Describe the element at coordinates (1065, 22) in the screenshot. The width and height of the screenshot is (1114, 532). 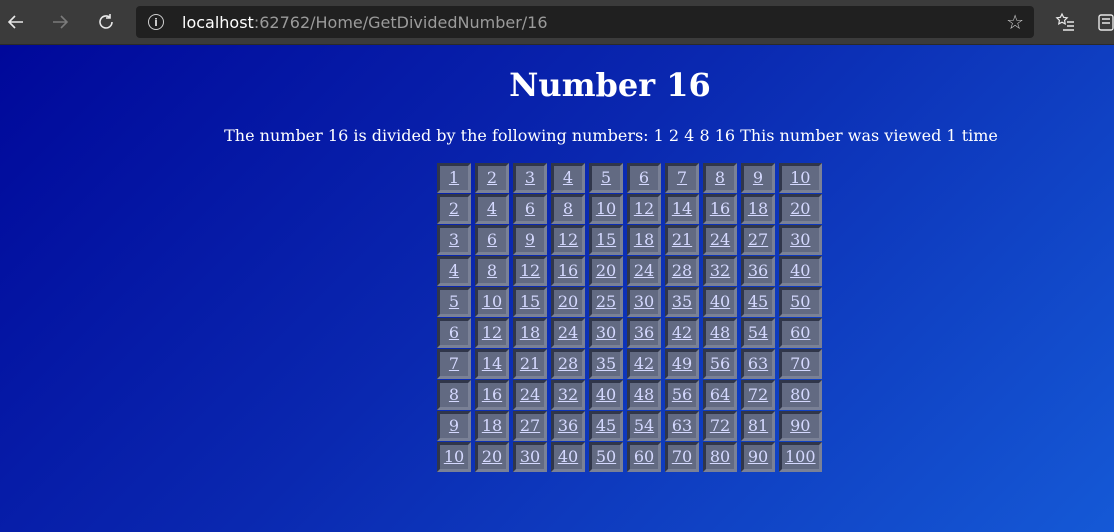
I see `favorites-icon` at that location.